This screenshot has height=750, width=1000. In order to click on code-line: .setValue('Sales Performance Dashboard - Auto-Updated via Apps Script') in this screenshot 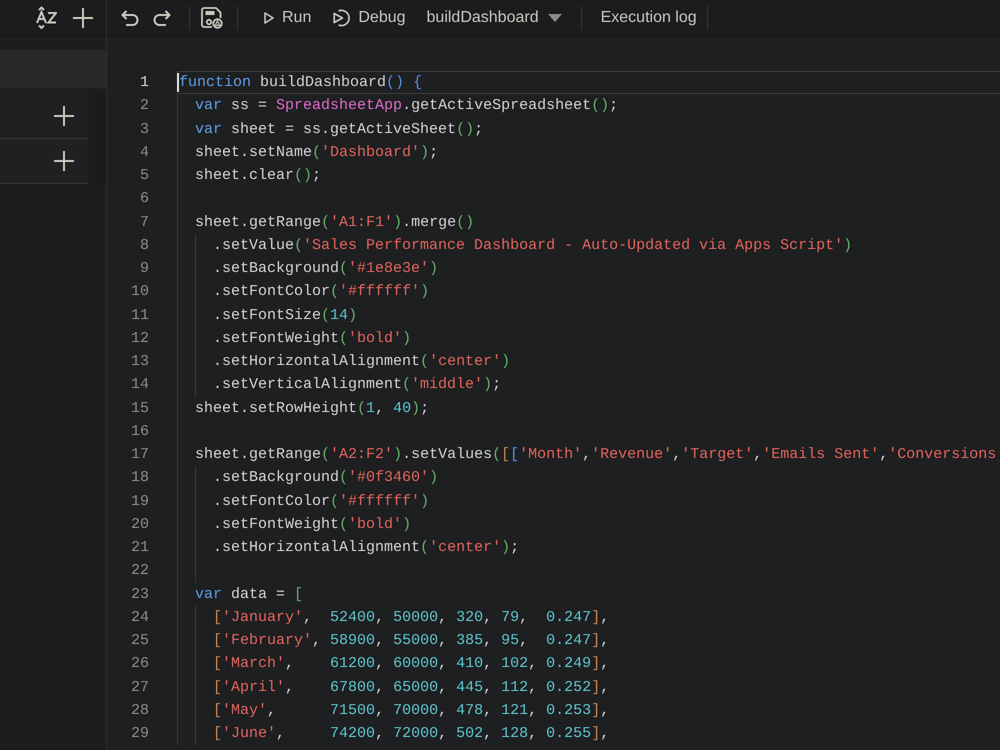, I will do `click(532, 246)`.